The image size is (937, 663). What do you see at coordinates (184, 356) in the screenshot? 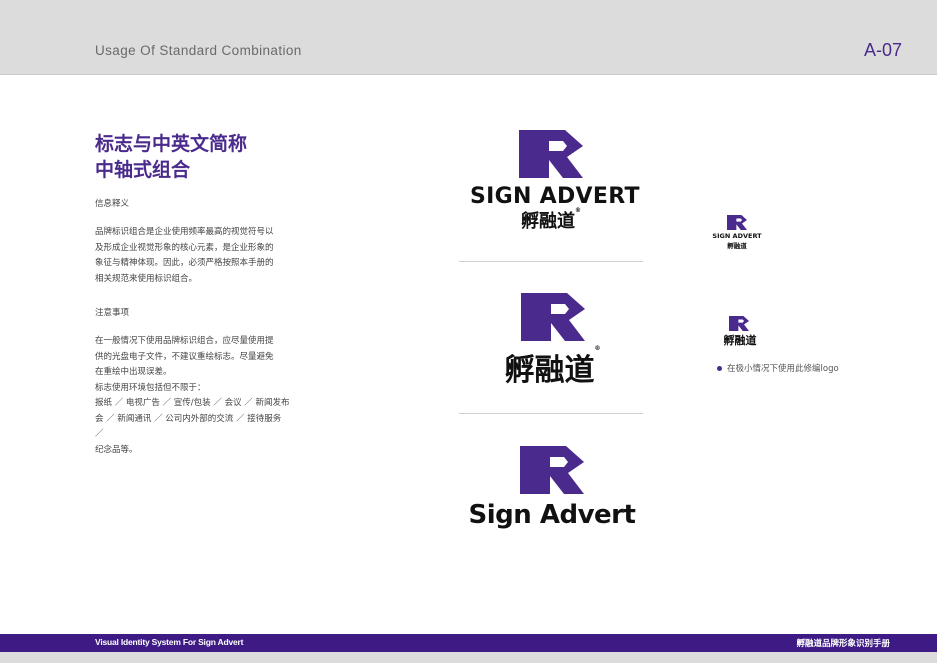
I see `notes-line: 供的光盘电子文件，不建议重绘标志。尽量避免` at bounding box center [184, 356].